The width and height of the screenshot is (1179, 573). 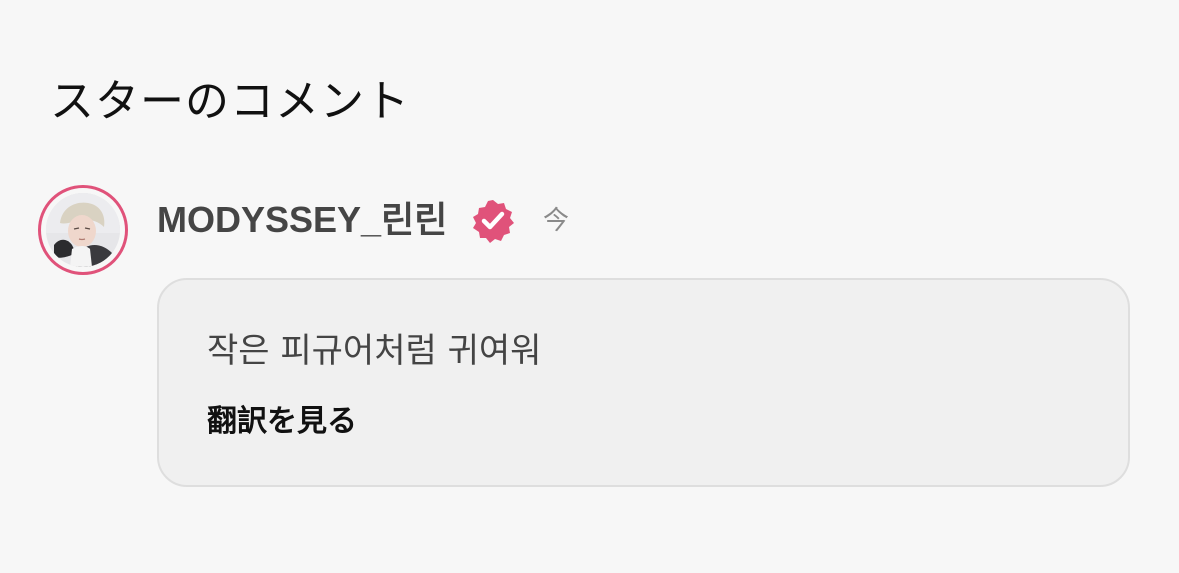 What do you see at coordinates (230, 101) in the screenshot?
I see `section-title: スターのコメント` at bounding box center [230, 101].